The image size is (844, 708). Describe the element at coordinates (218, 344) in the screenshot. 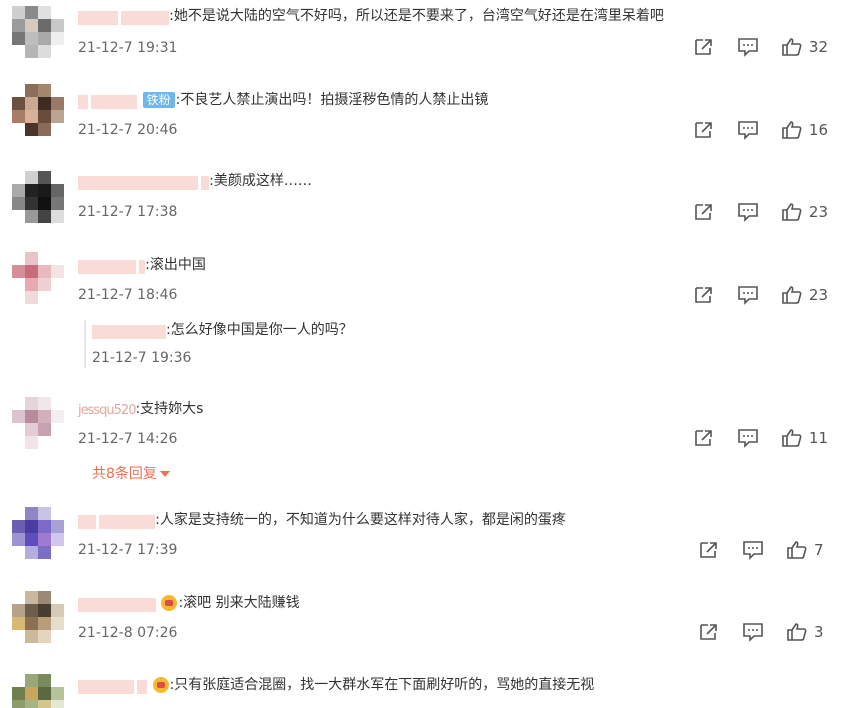

I see `reply-item: :怎么好像中国是你一人的吗？ 21-12-7 19:36` at that location.